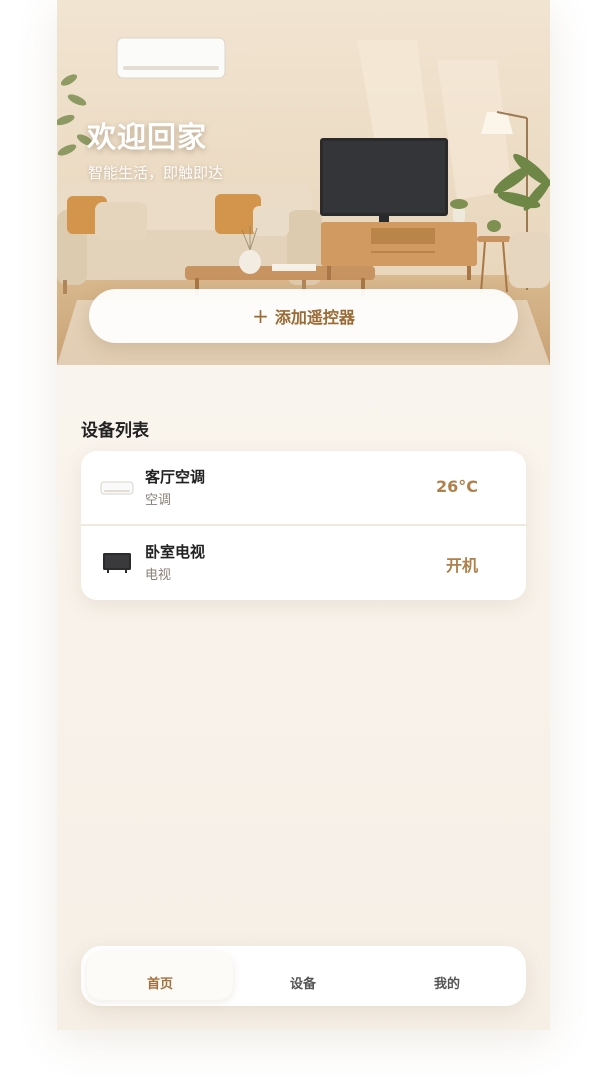  Describe the element at coordinates (303, 488) in the screenshot. I see `device-item-living-room-ac: 客厅空调 空调 26°C` at that location.